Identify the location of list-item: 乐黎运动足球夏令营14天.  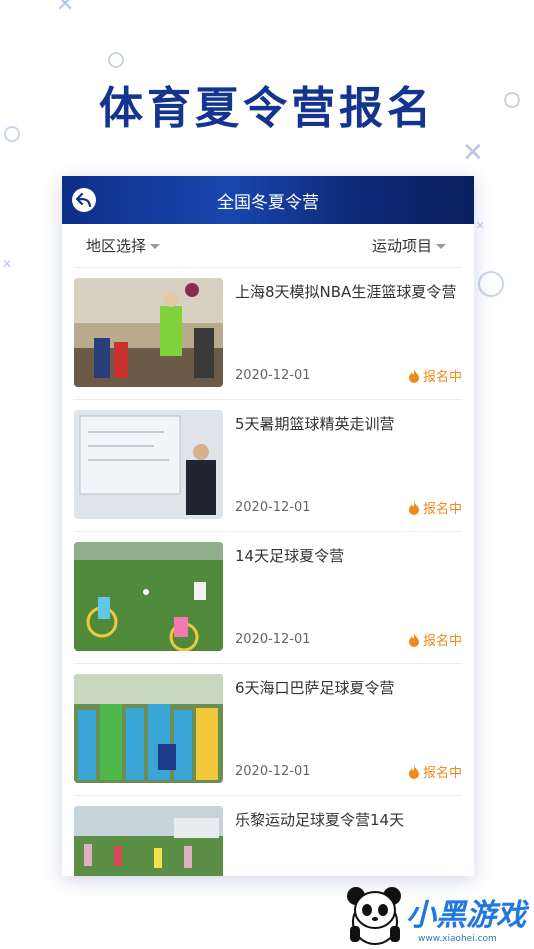
(268, 836).